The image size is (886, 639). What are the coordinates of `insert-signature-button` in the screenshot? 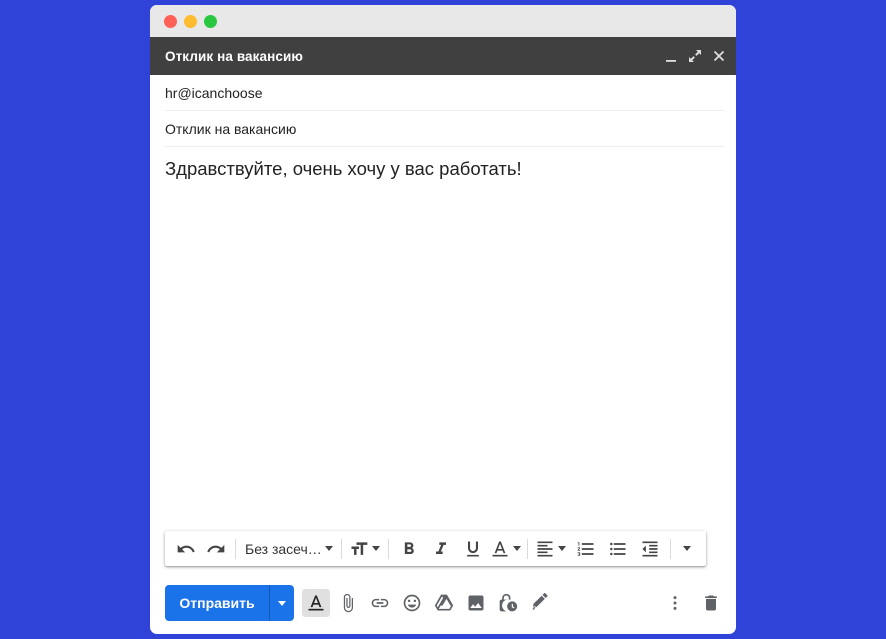 It's located at (540, 603).